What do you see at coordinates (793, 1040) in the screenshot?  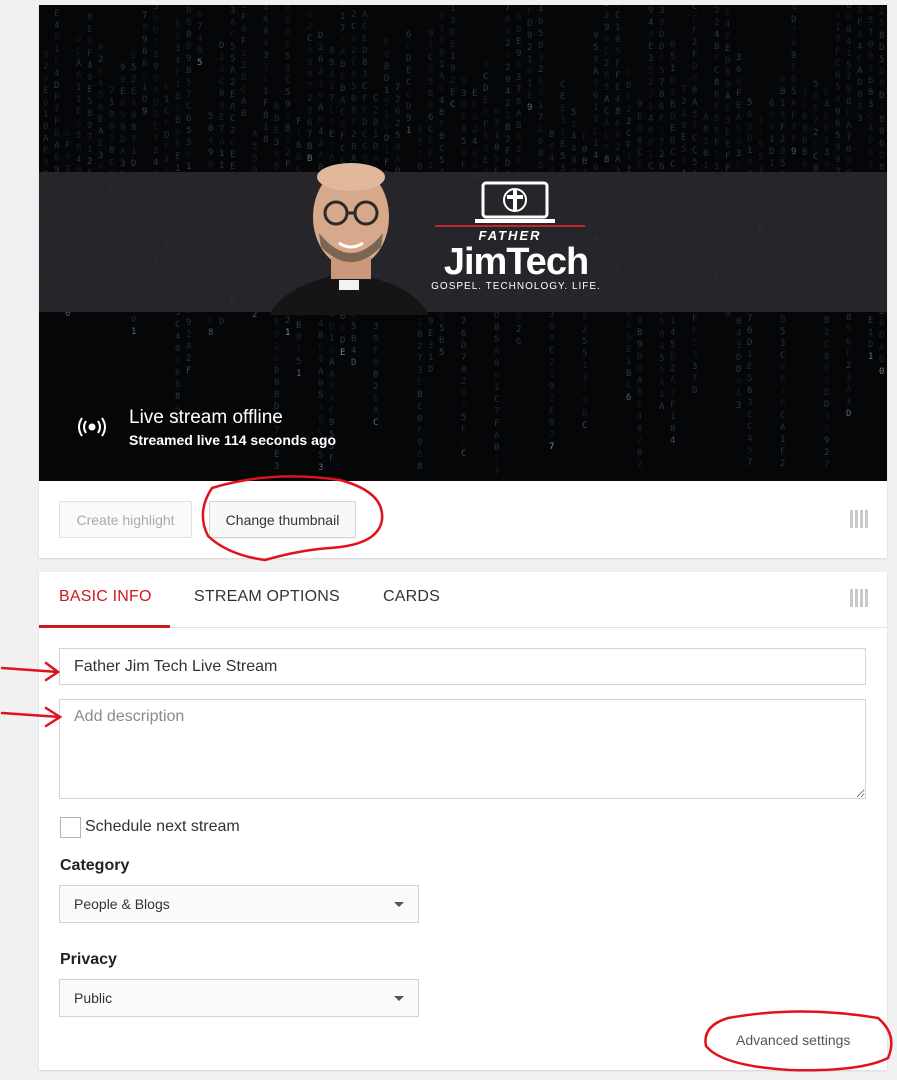 I see `advanced-settings-link: Advanced settings` at bounding box center [793, 1040].